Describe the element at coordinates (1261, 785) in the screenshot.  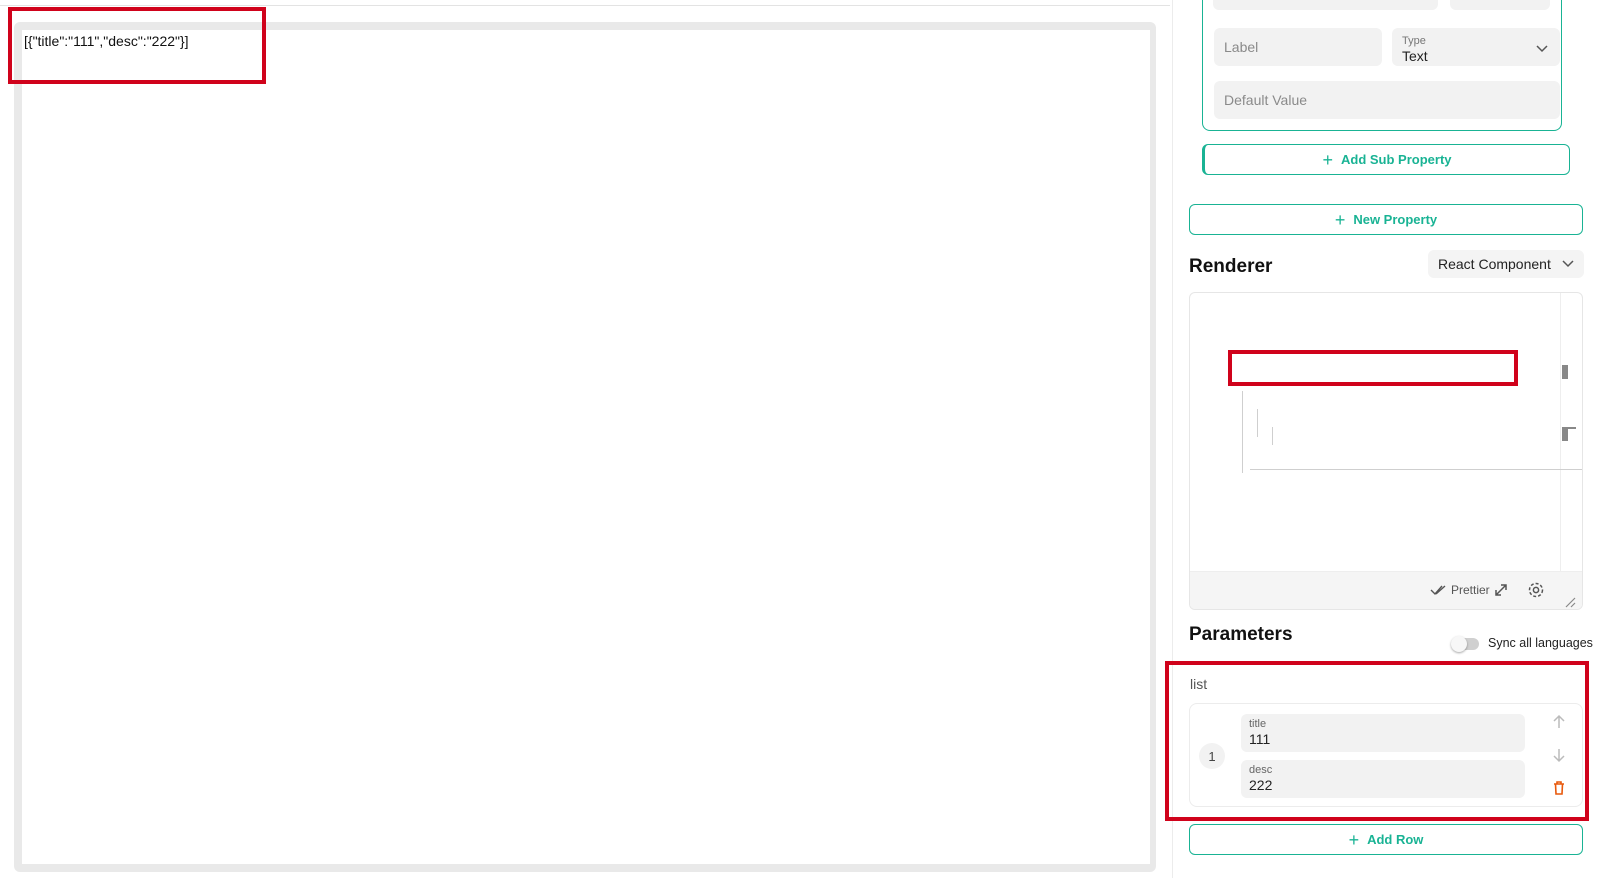
I see `desc-field-value: 222` at that location.